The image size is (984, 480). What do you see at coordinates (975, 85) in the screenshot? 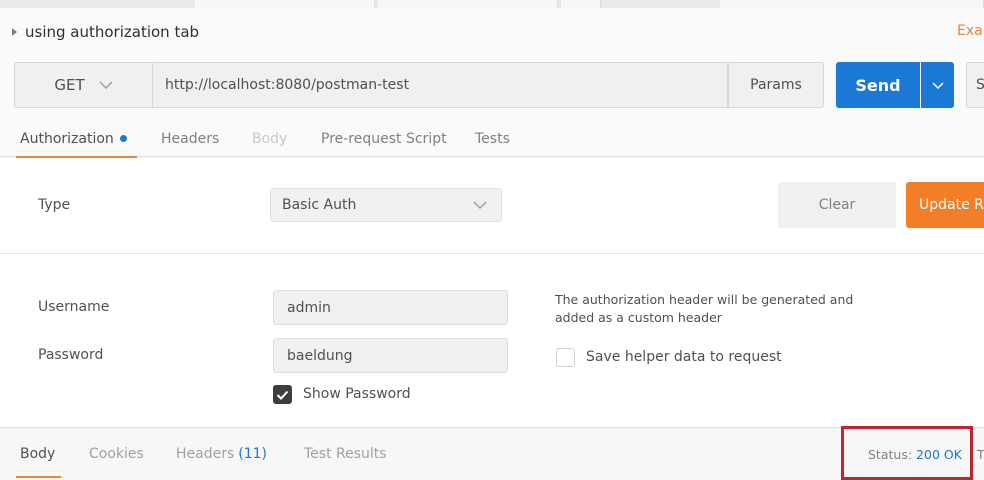
I see `save-button: S` at bounding box center [975, 85].